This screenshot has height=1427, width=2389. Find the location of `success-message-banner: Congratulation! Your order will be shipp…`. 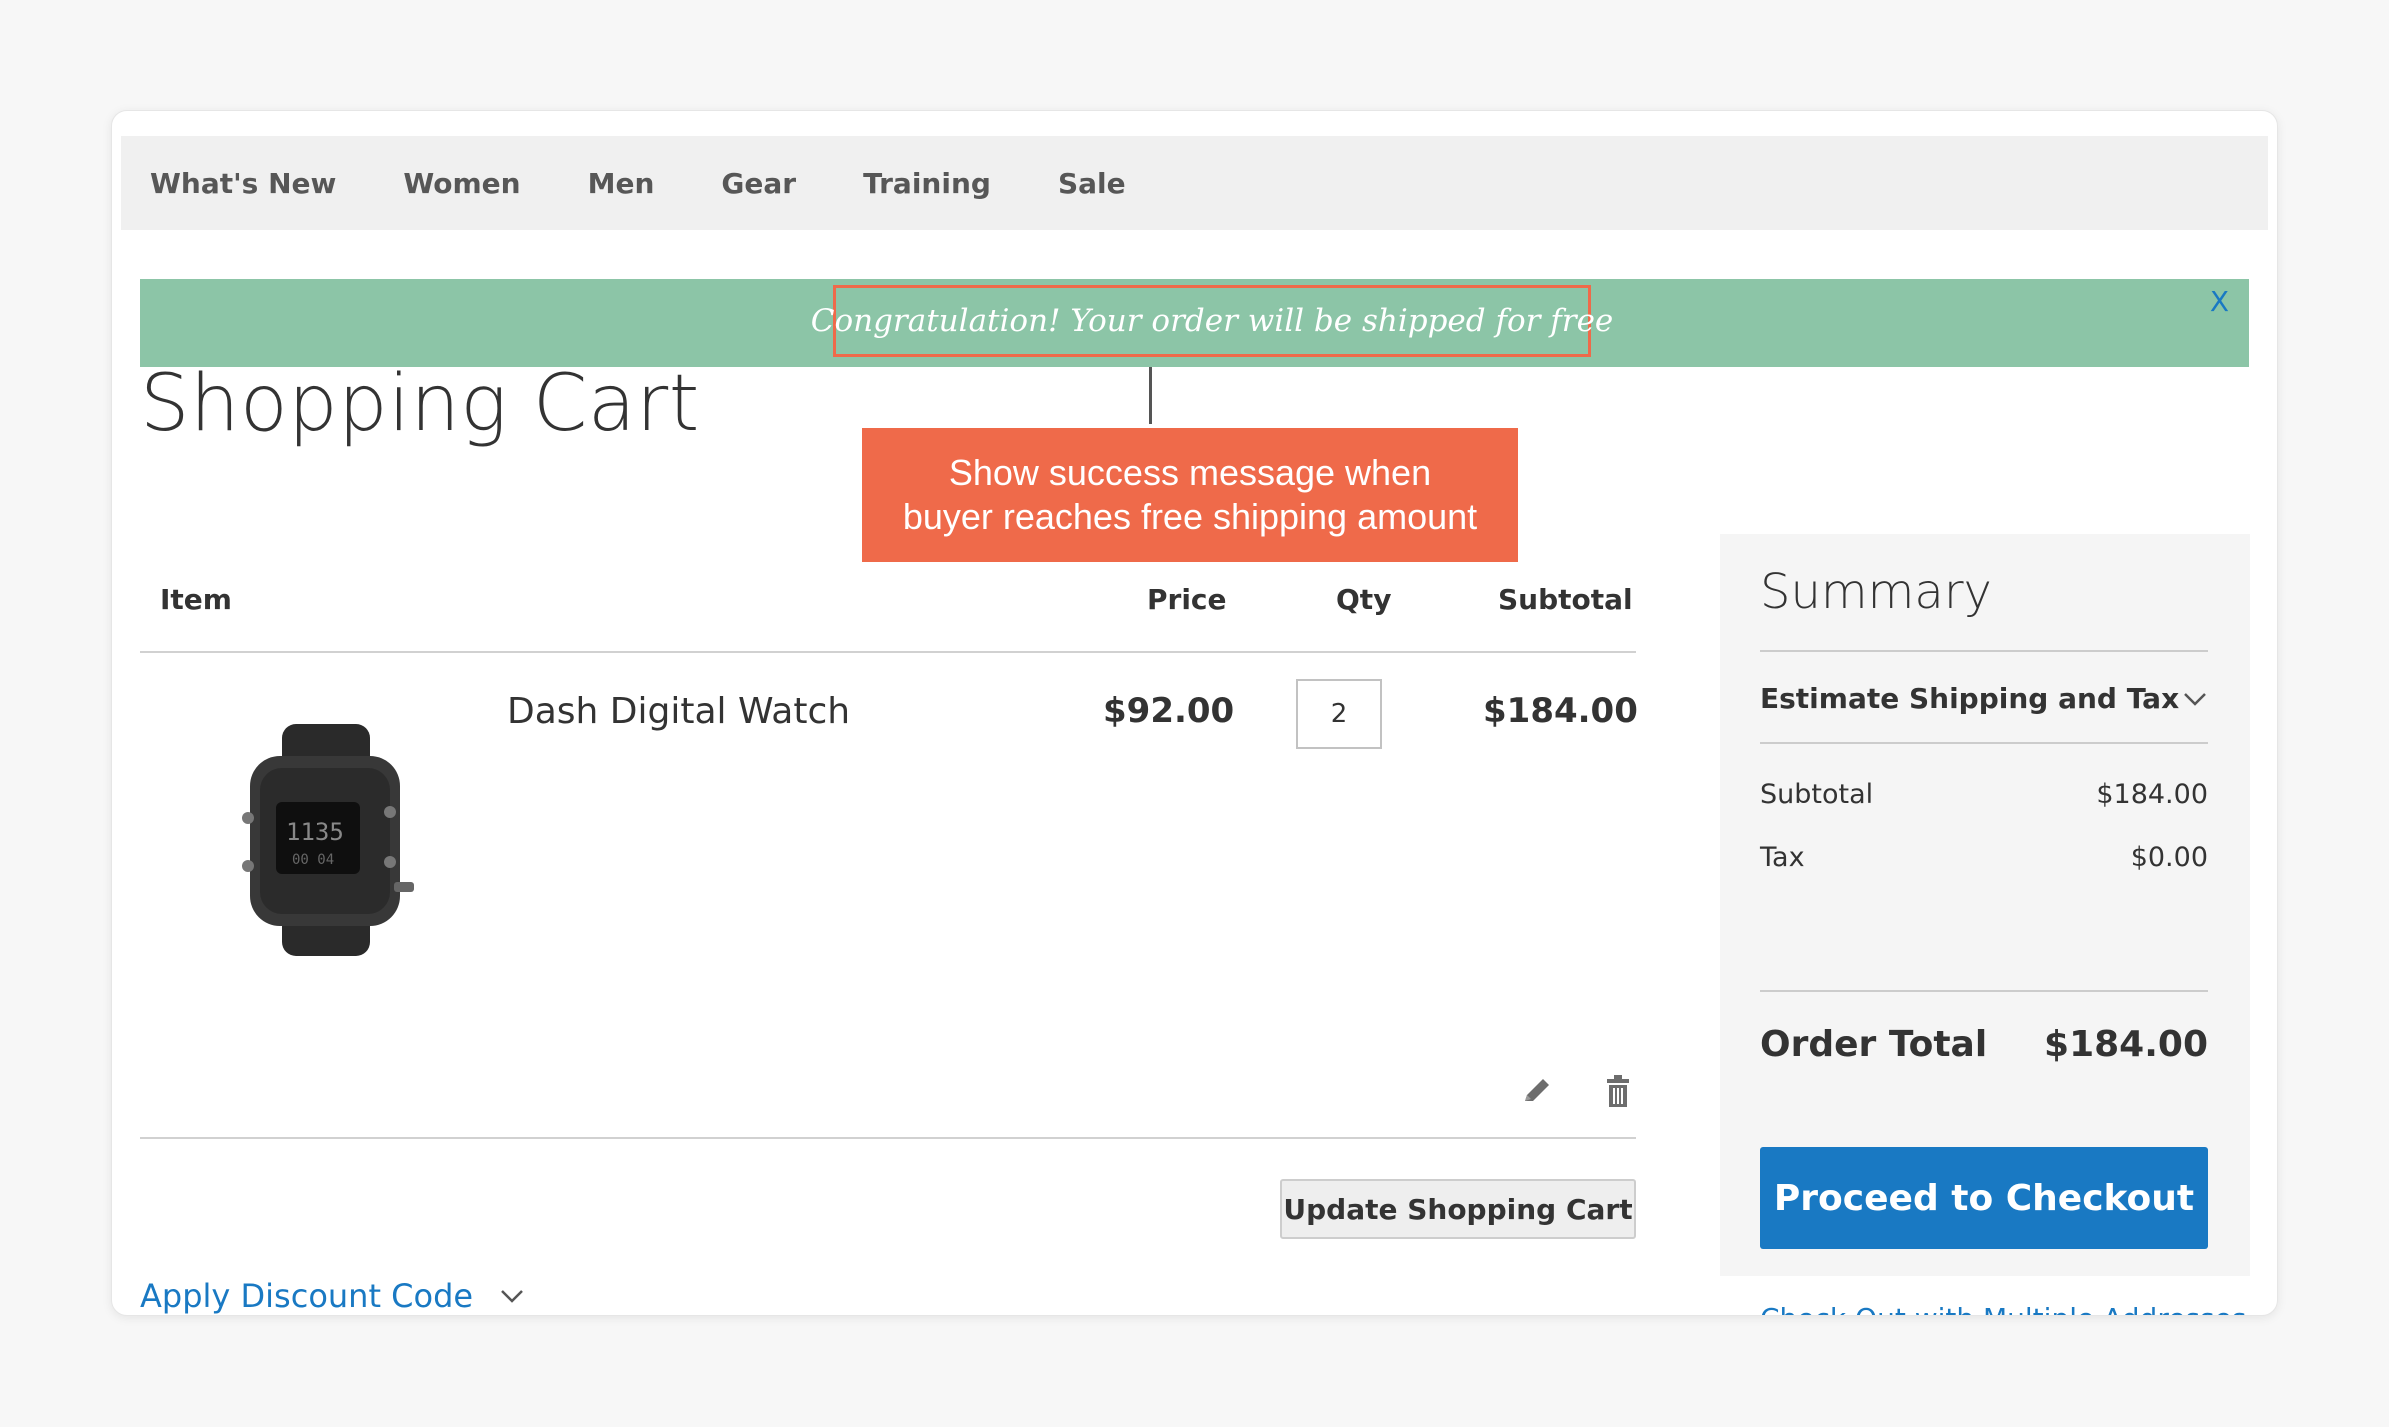

success-message-banner: Congratulation! Your order will be shipp… is located at coordinates (1194, 323).